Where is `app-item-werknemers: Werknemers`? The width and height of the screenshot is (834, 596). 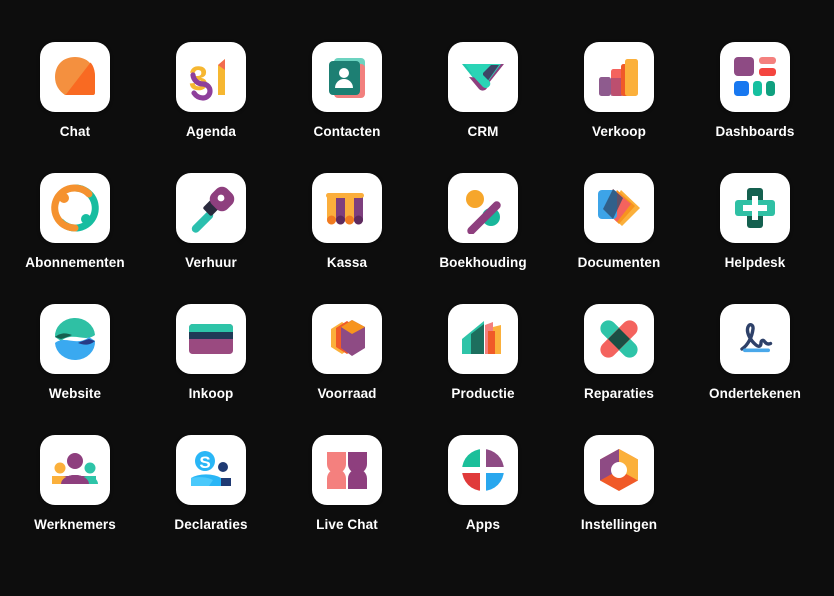
app-item-werknemers: Werknemers is located at coordinates (75, 500).